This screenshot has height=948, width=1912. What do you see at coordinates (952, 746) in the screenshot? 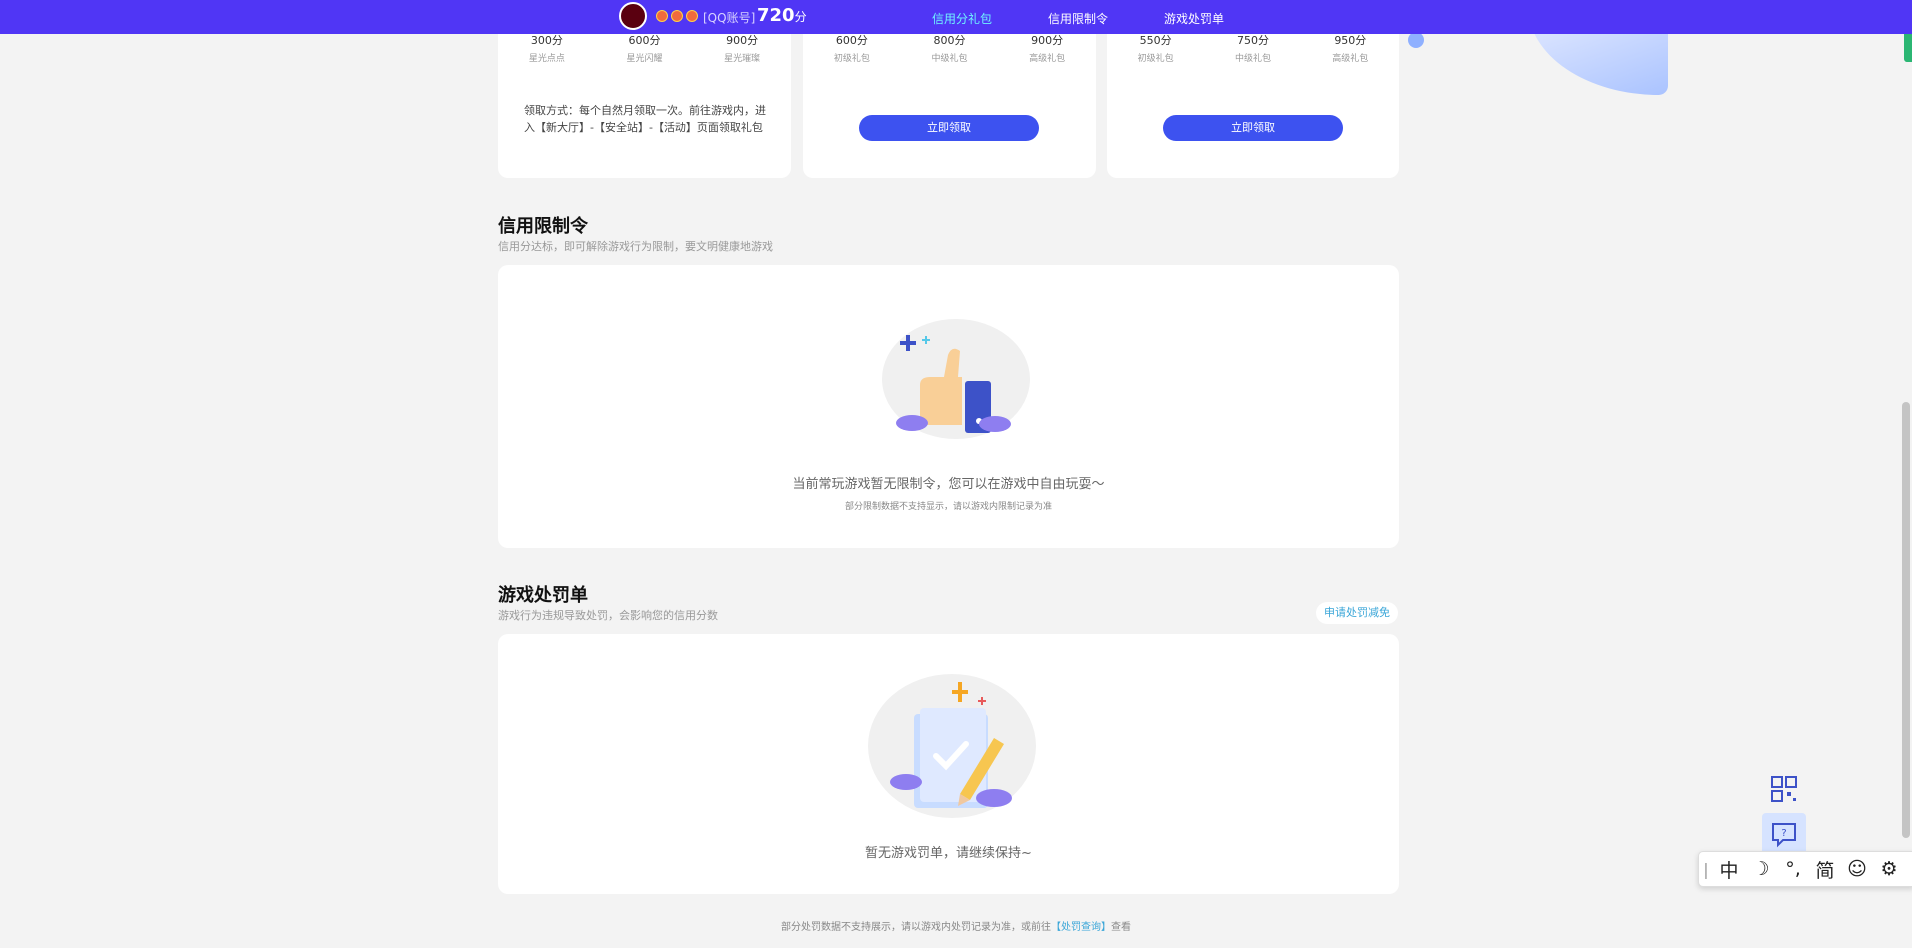
I see `clipboard-illustration` at bounding box center [952, 746].